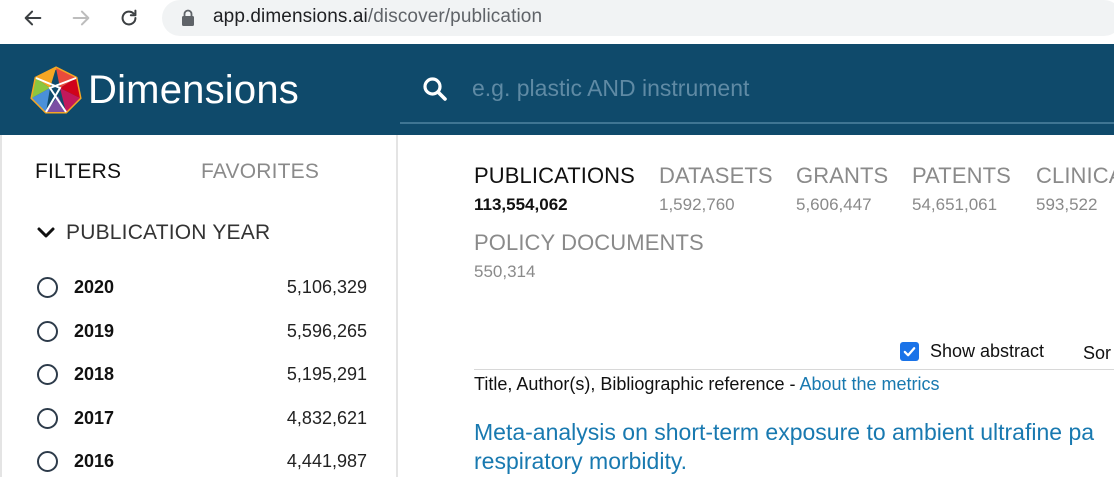 This screenshot has height=477, width=1114. I want to click on reload-button, so click(129, 18).